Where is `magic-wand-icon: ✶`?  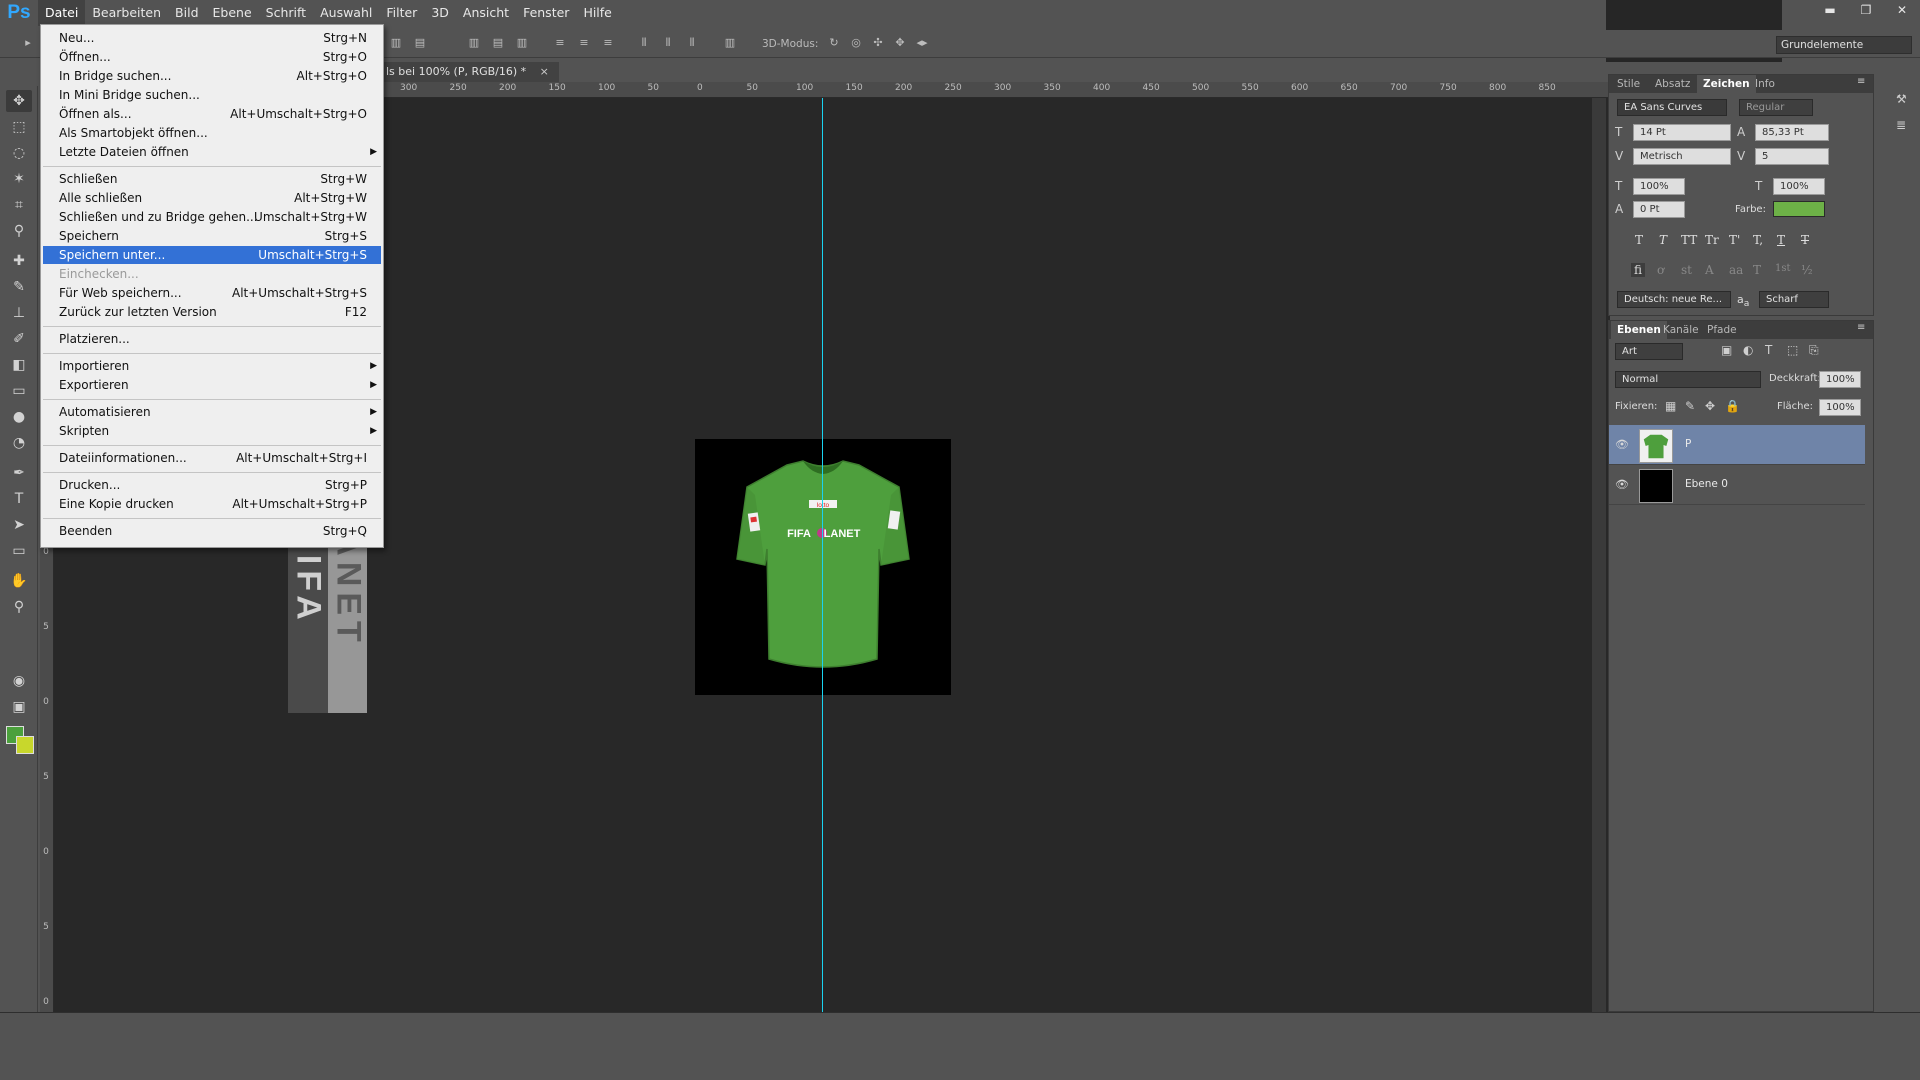 magic-wand-icon: ✶ is located at coordinates (19, 179).